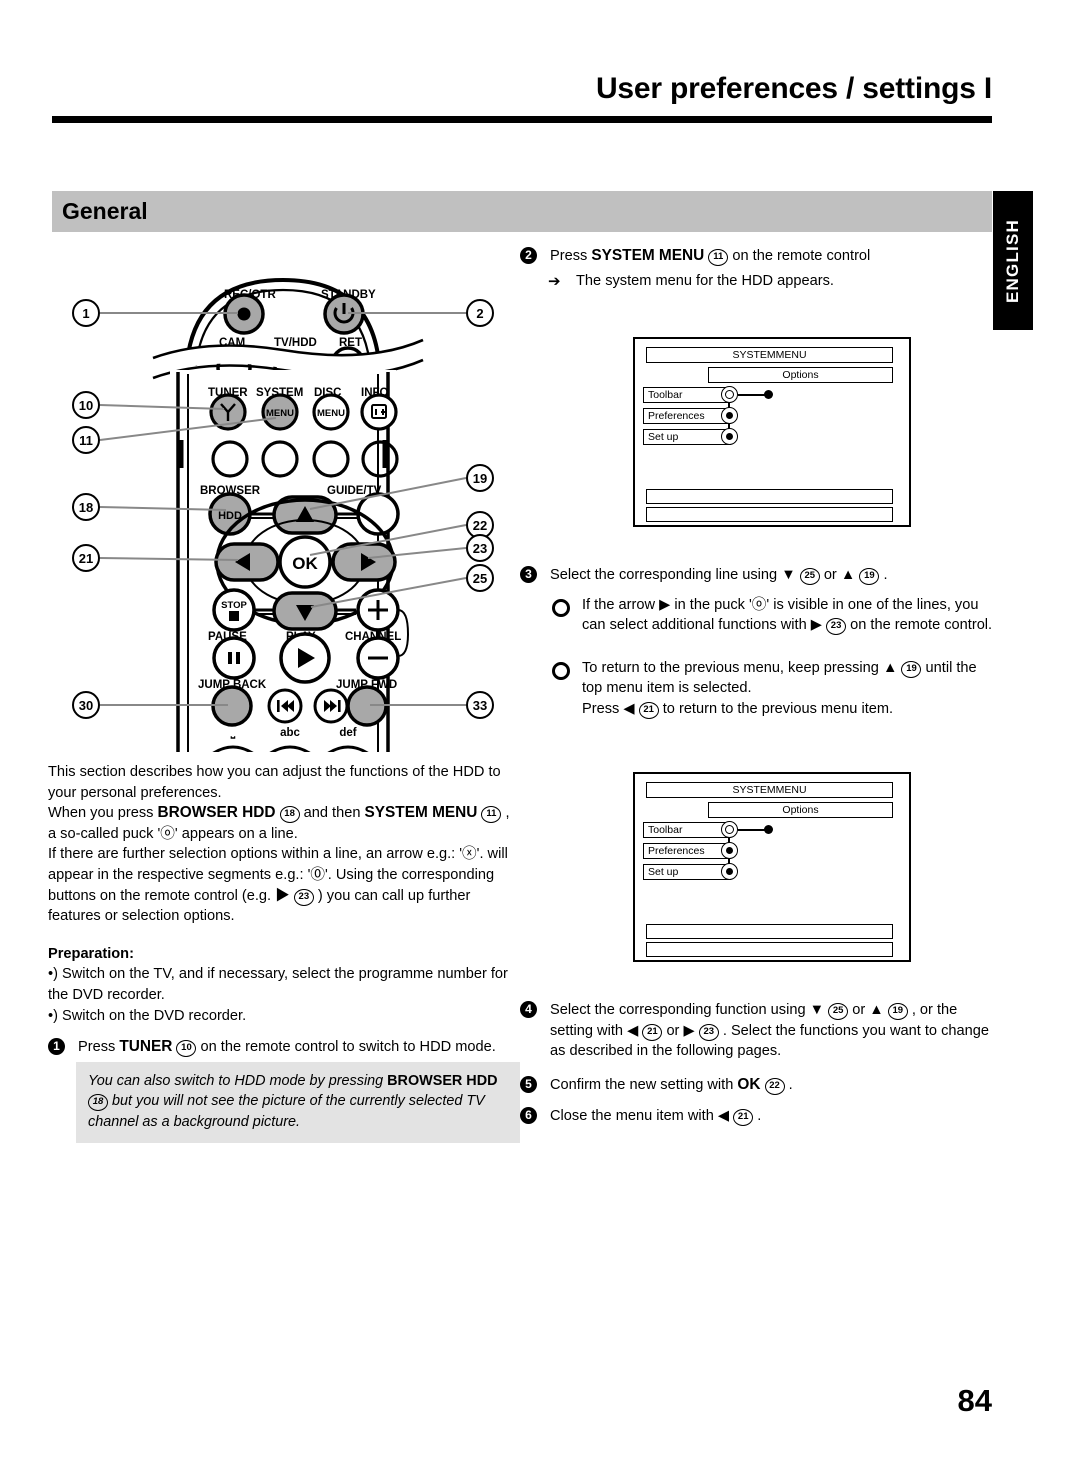  I want to click on step-5-text-a: Confirm the new setting with, so click(642, 1084).